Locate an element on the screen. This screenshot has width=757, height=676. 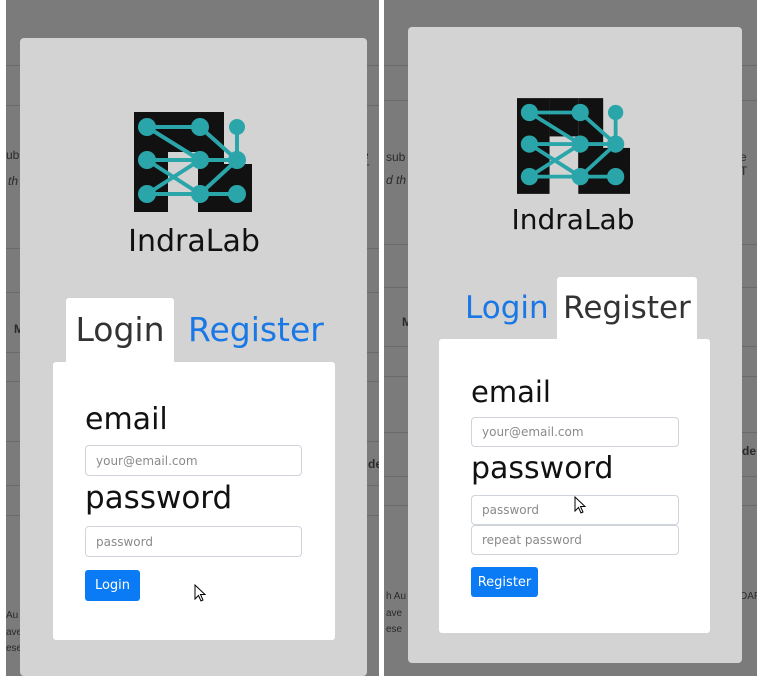
background-text: sub is located at coordinates (396, 157).